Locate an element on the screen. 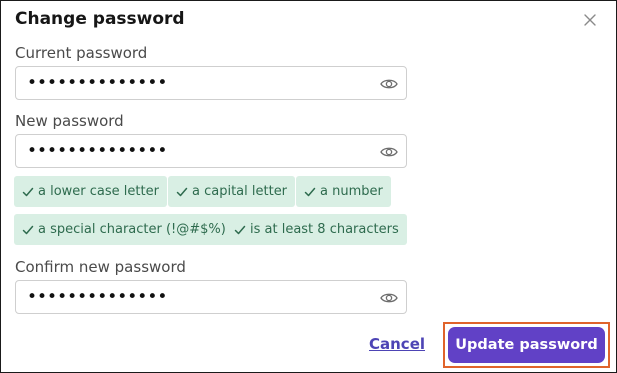 Image resolution: width=617 pixels, height=373 pixels. new-password-value: •••••••••••••• is located at coordinates (97, 151).